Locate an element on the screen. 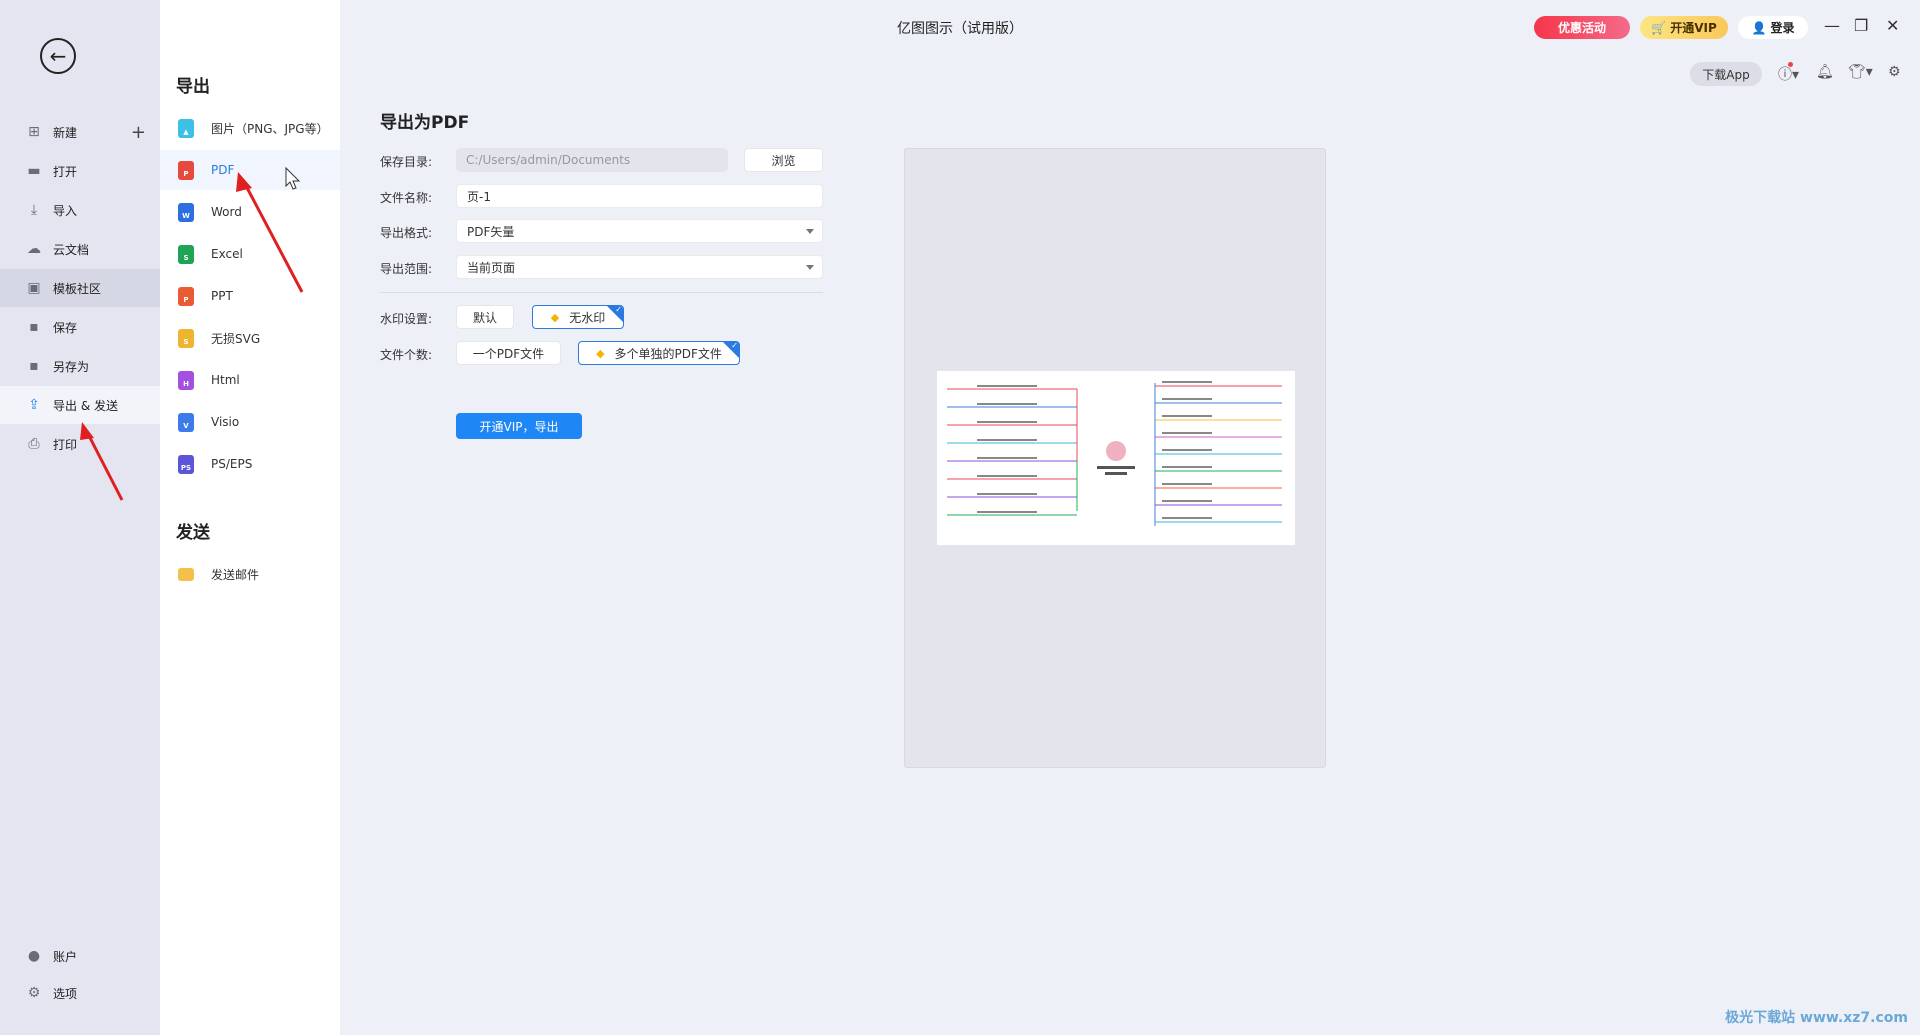  mouse-cursor-icon is located at coordinates (293, 178).